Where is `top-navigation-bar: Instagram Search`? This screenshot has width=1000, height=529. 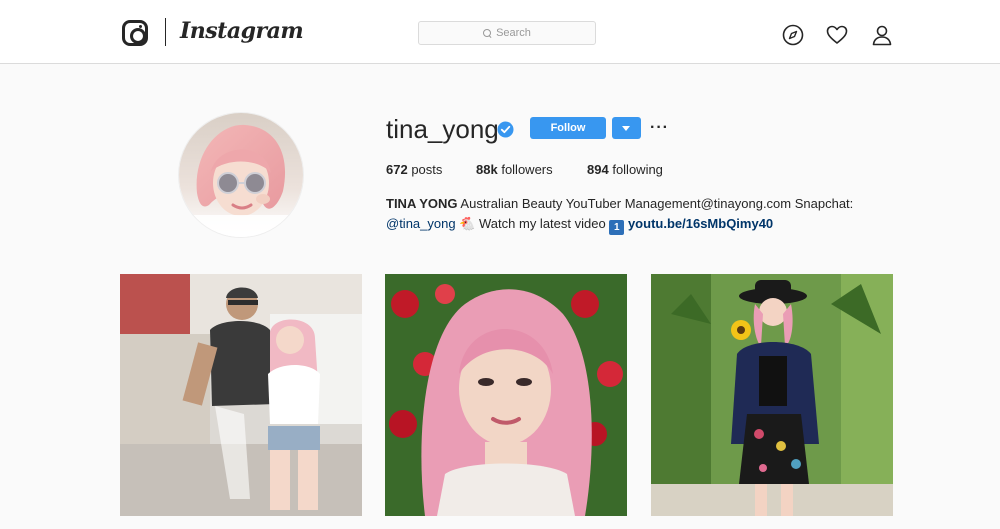 top-navigation-bar: Instagram Search is located at coordinates (500, 32).